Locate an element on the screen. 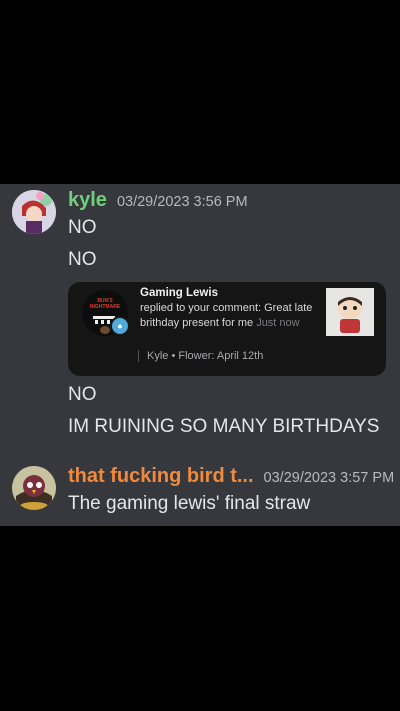 The width and height of the screenshot is (400, 711). message-line: The gaming lewis' final straw is located at coordinates (189, 503).